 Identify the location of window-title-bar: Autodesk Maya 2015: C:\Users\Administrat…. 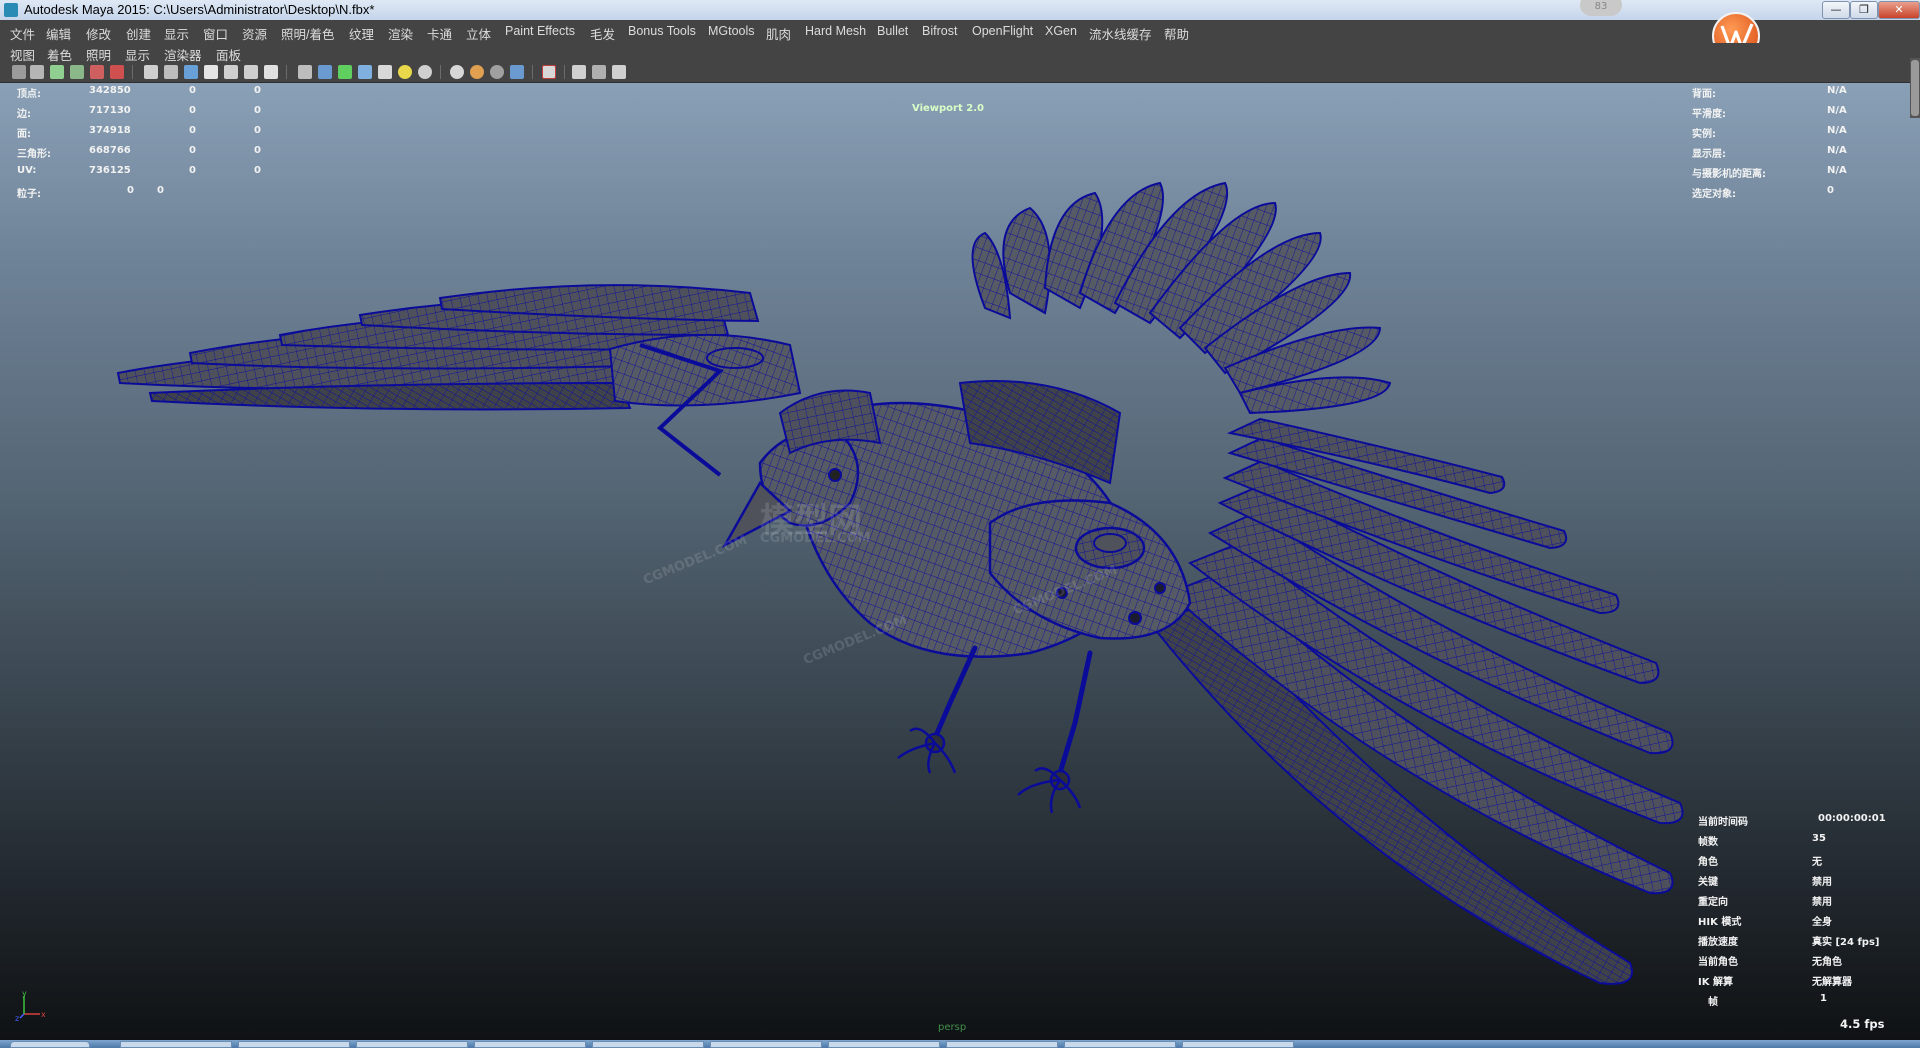
(960, 10).